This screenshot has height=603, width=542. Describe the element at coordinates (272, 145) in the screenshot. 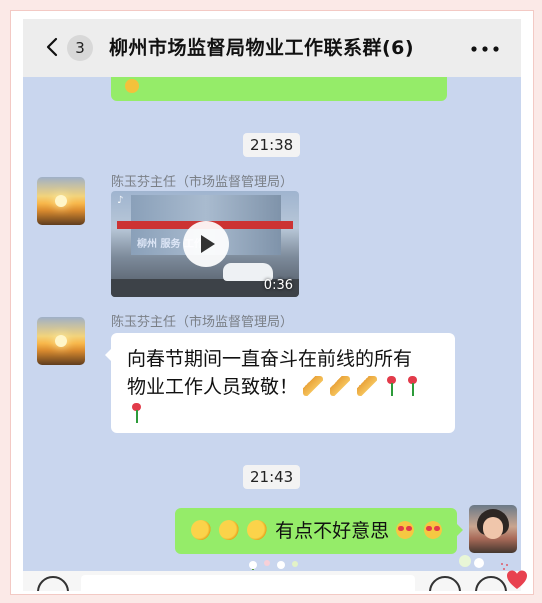

I see `timestamp: 21:38` at that location.